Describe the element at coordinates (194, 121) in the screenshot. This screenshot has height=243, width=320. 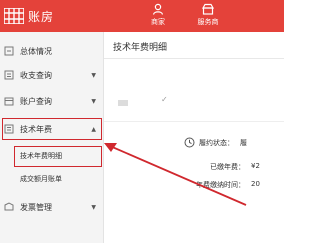
I see `content-divider` at that location.